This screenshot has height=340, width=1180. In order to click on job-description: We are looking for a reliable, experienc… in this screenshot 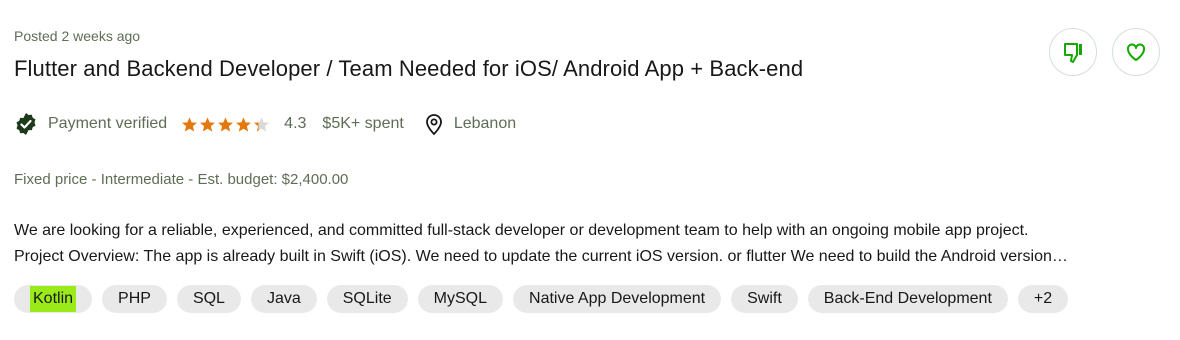, I will do `click(589, 244)`.